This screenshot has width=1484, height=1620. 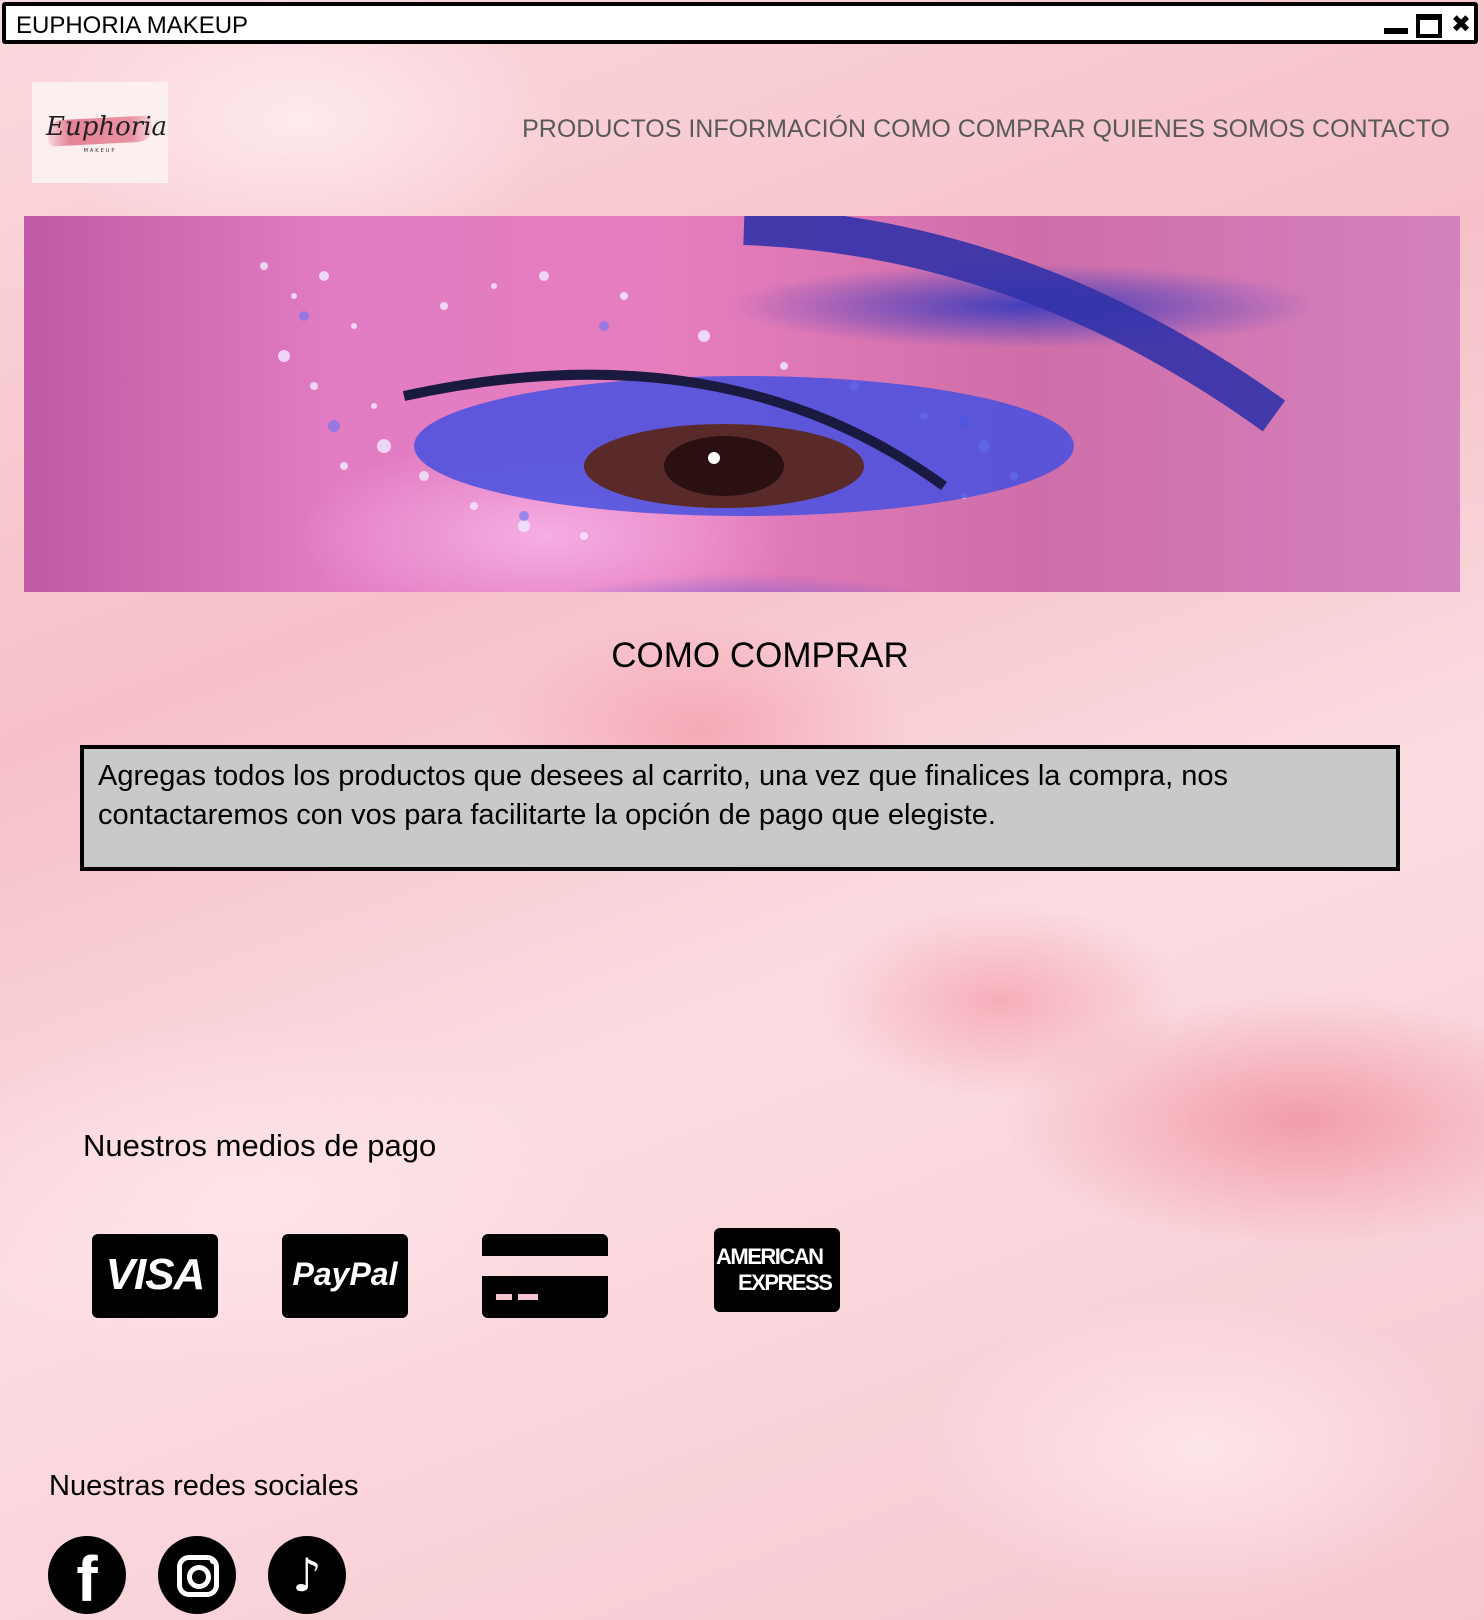 I want to click on amex-line2: EXPRESS, so click(x=785, y=1282).